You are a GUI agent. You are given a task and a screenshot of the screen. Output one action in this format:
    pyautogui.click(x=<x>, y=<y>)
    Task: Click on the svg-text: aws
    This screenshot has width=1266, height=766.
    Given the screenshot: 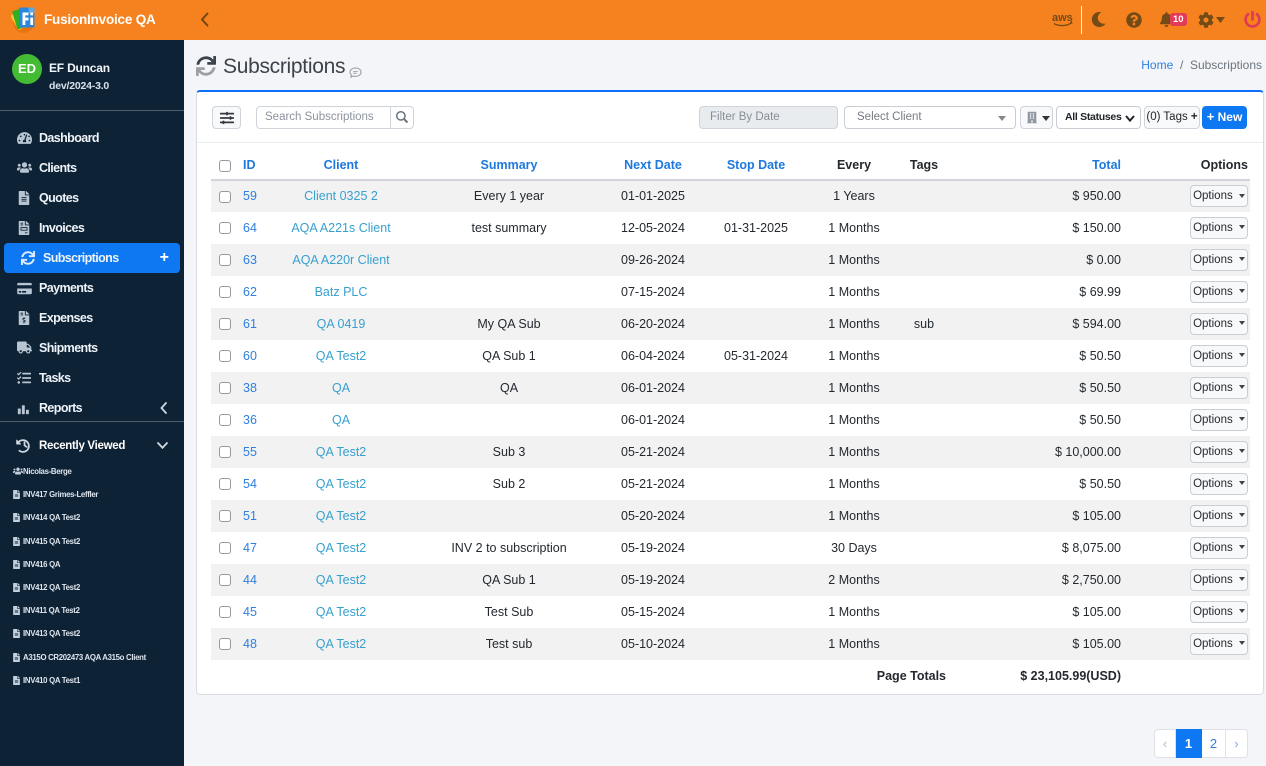 What is the action you would take?
    pyautogui.click(x=1062, y=18)
    